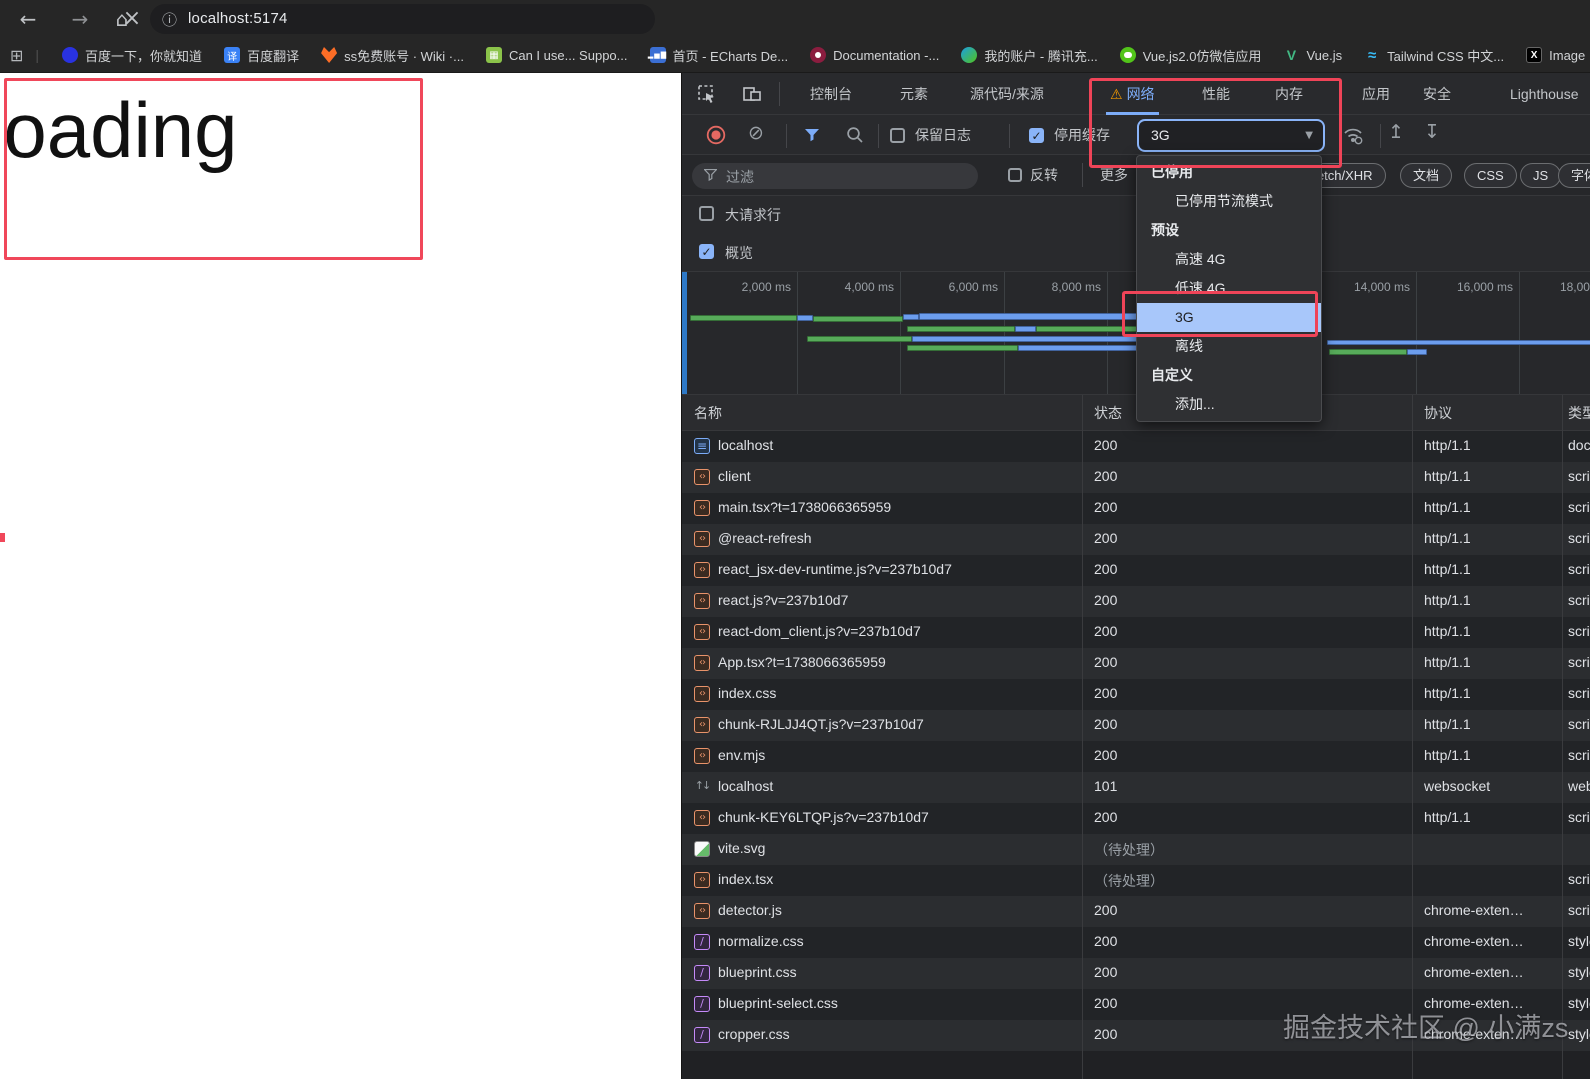 This screenshot has width=1590, height=1079. Describe the element at coordinates (1136, 539) in the screenshot. I see `request-row: ‹› @react-refresh 200 http/1.1 script` at that location.